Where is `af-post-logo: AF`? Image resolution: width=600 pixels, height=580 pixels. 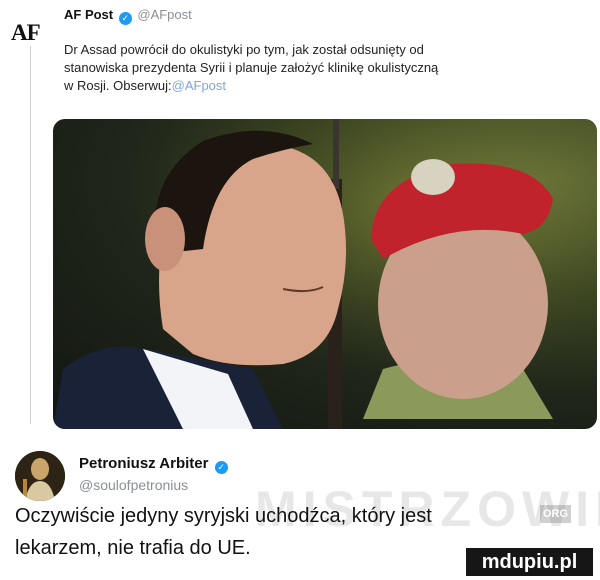
af-post-logo: AF is located at coordinates (26, 33).